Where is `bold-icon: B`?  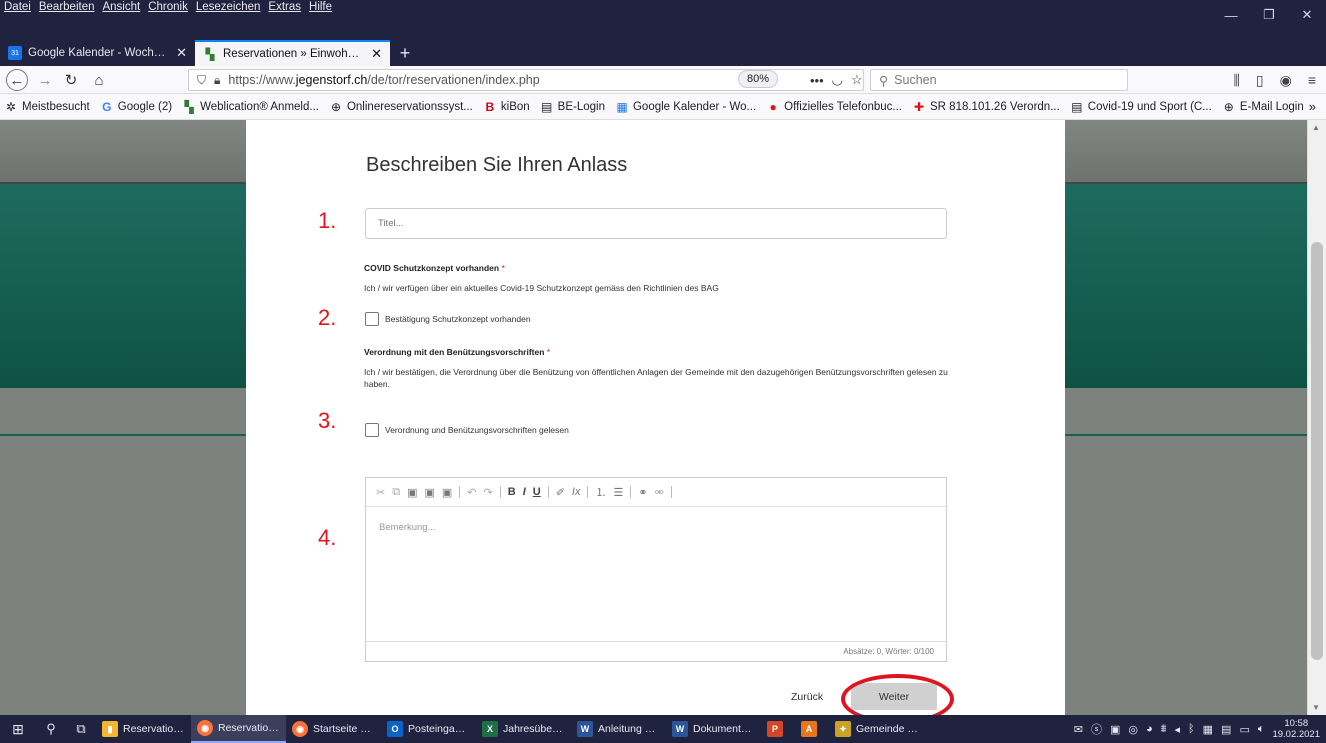 bold-icon: B is located at coordinates (512, 492).